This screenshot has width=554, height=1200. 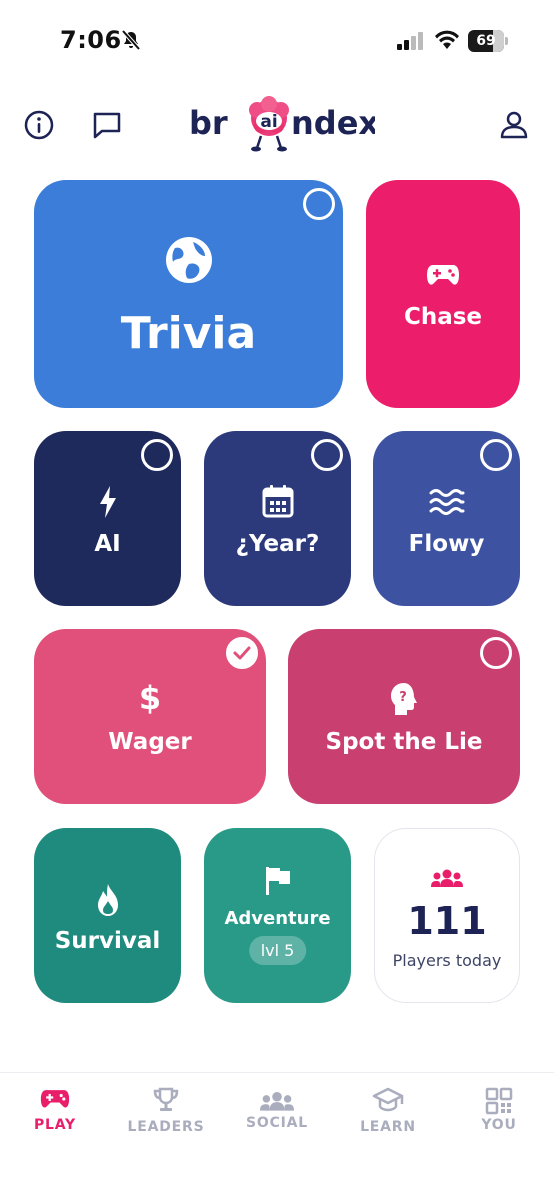 I want to click on survival-tile: Survival, so click(x=107, y=915).